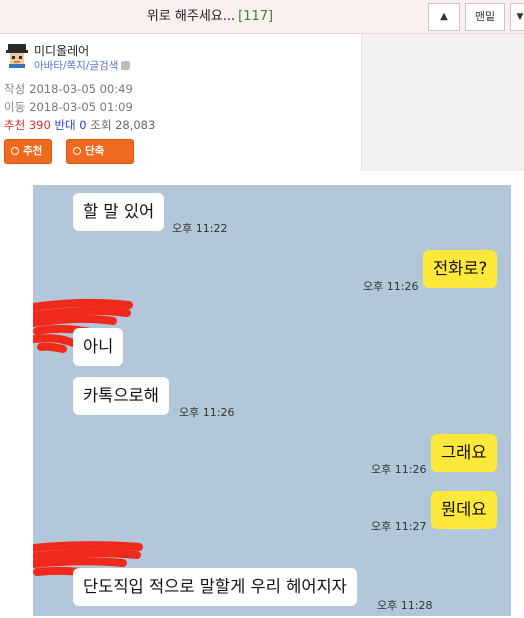 The height and width of the screenshot is (618, 524). I want to click on comment-count: [117], so click(255, 16).